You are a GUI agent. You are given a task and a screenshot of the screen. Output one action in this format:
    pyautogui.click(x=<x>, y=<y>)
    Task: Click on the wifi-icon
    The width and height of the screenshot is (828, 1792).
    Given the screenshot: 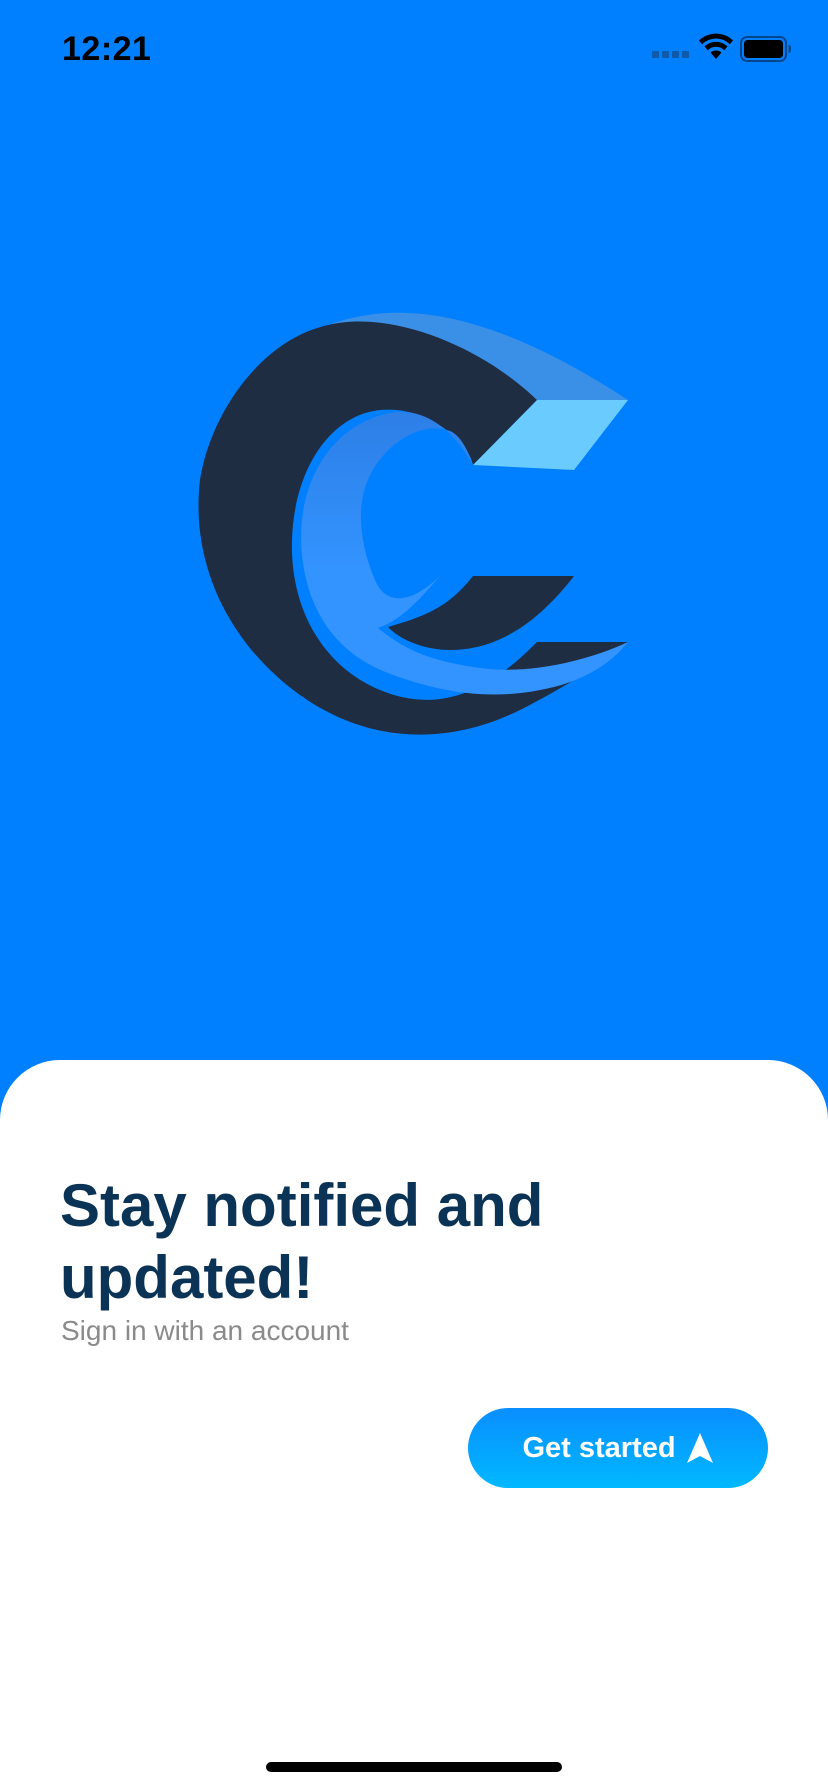 What is the action you would take?
    pyautogui.click(x=716, y=46)
    